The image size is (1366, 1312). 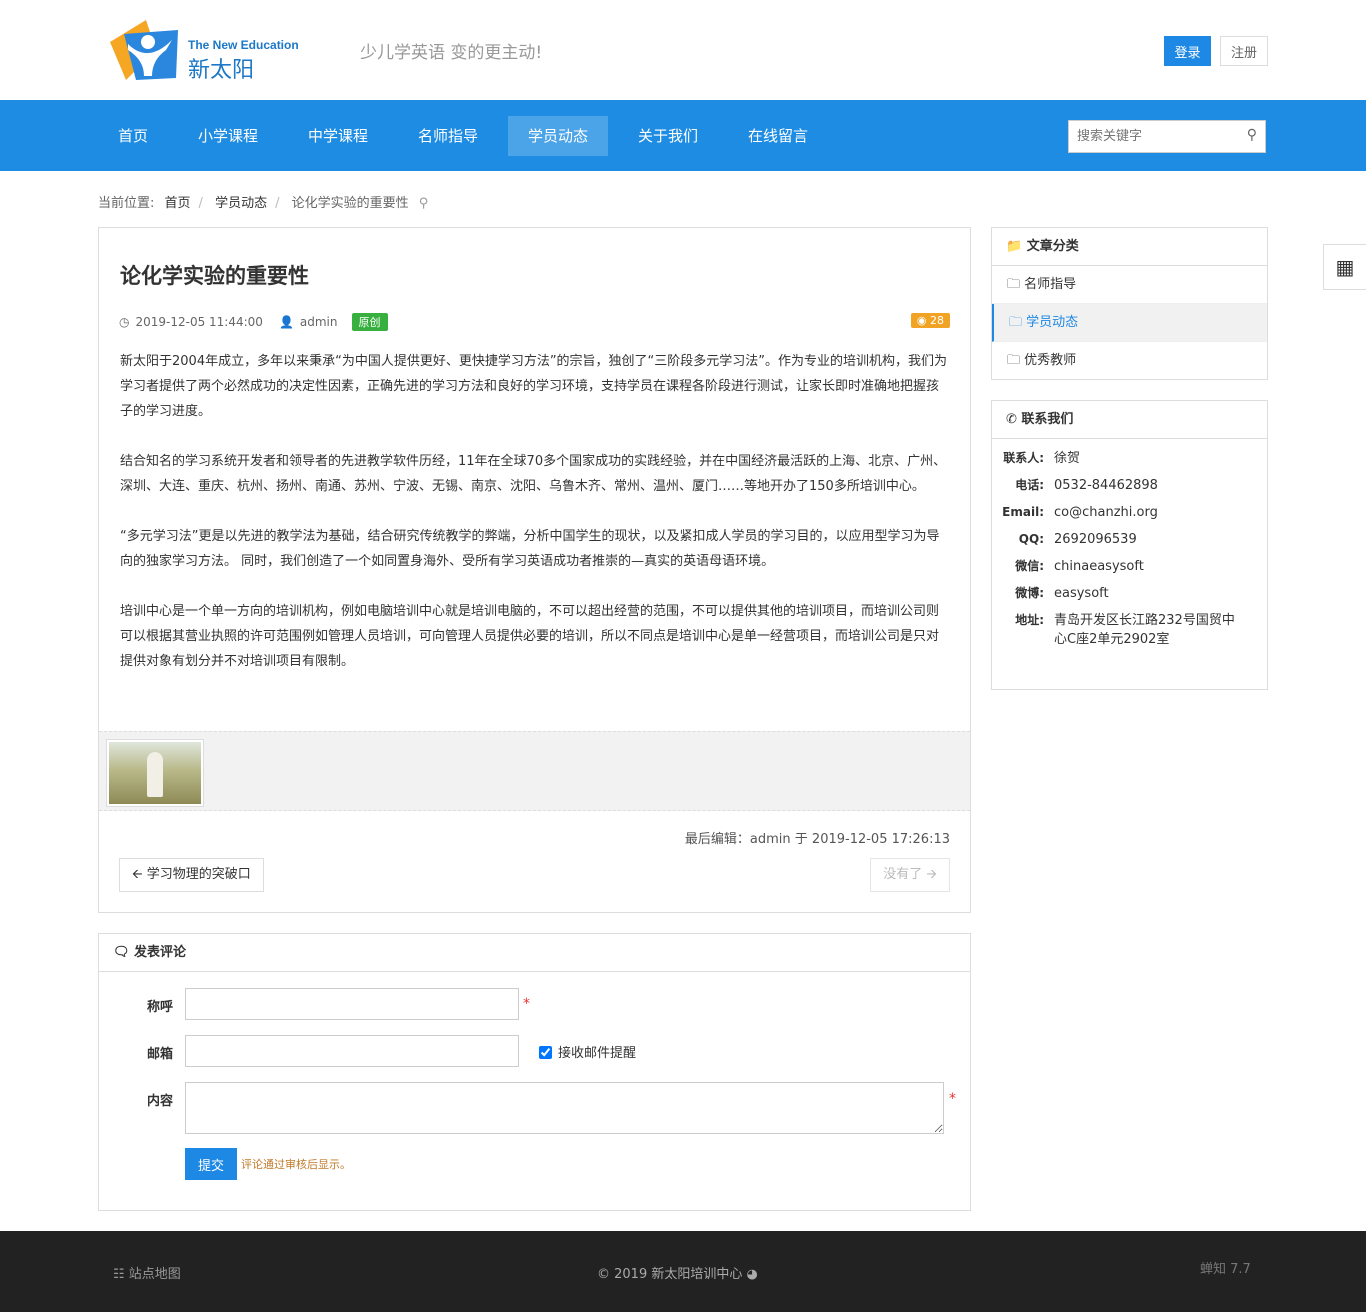 I want to click on contact-title: 联系我们, so click(x=1047, y=419).